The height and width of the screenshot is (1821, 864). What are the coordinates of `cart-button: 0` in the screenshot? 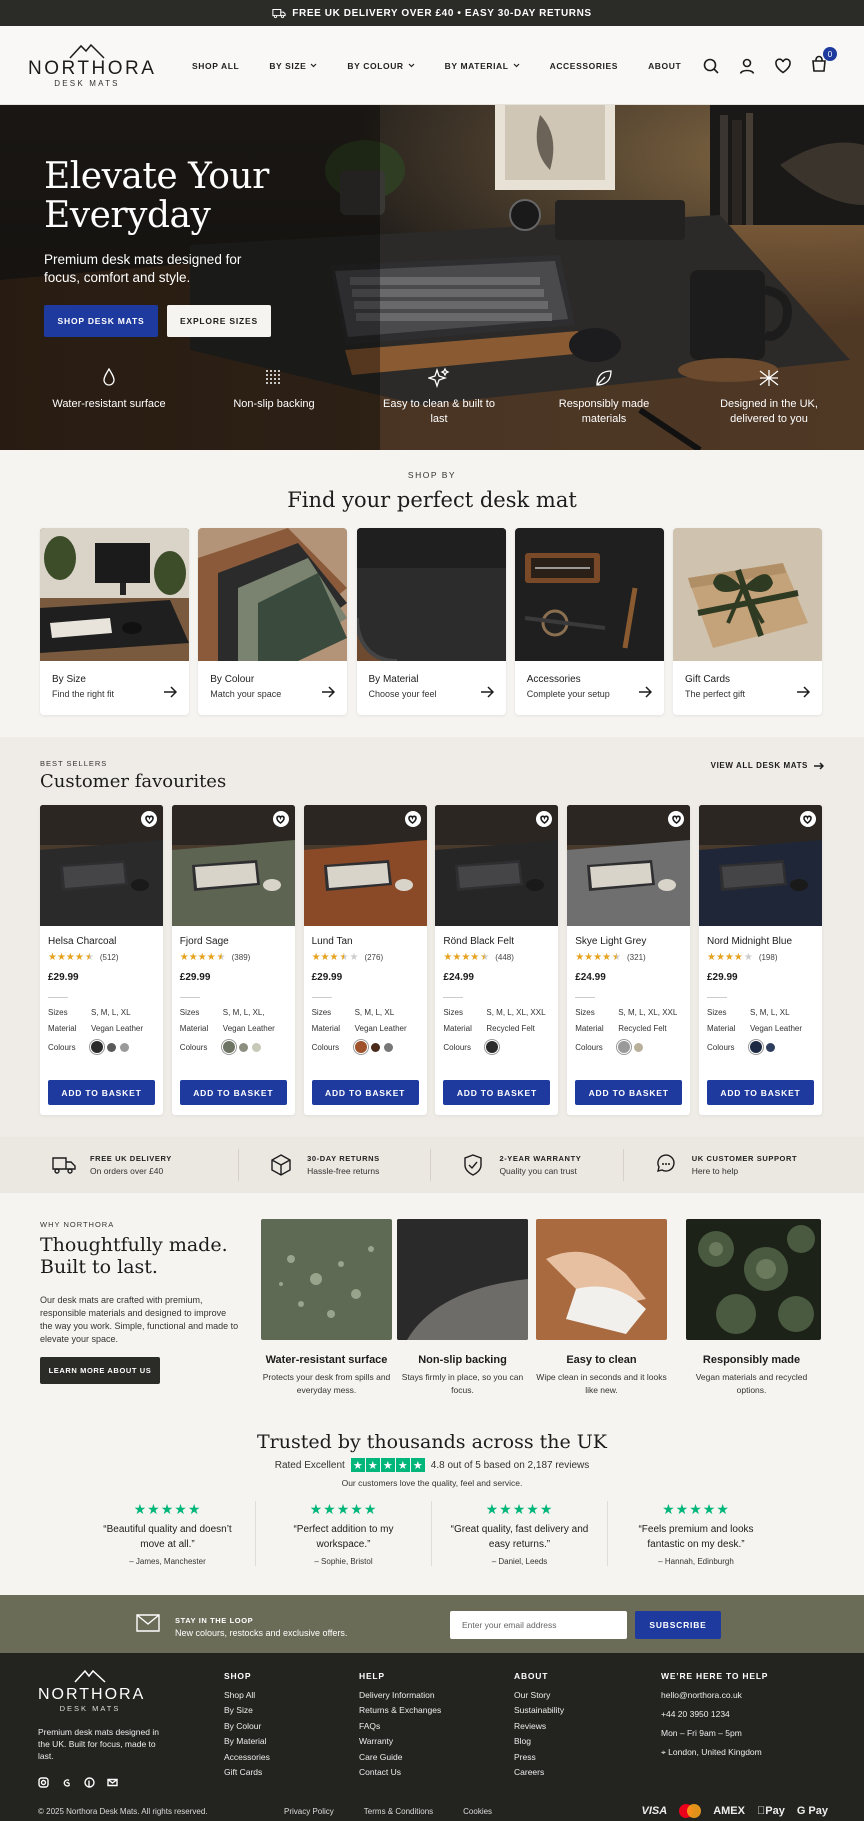 It's located at (823, 61).